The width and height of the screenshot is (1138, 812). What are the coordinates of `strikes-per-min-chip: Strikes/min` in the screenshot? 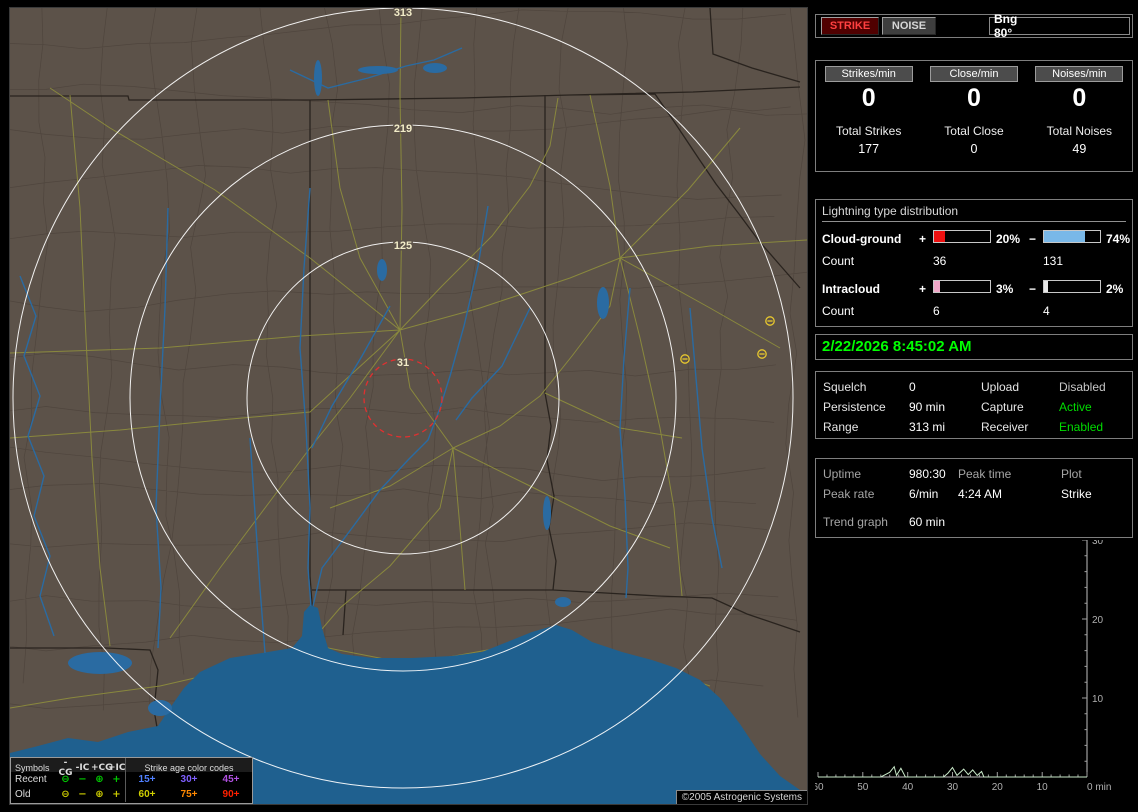 It's located at (868, 74).